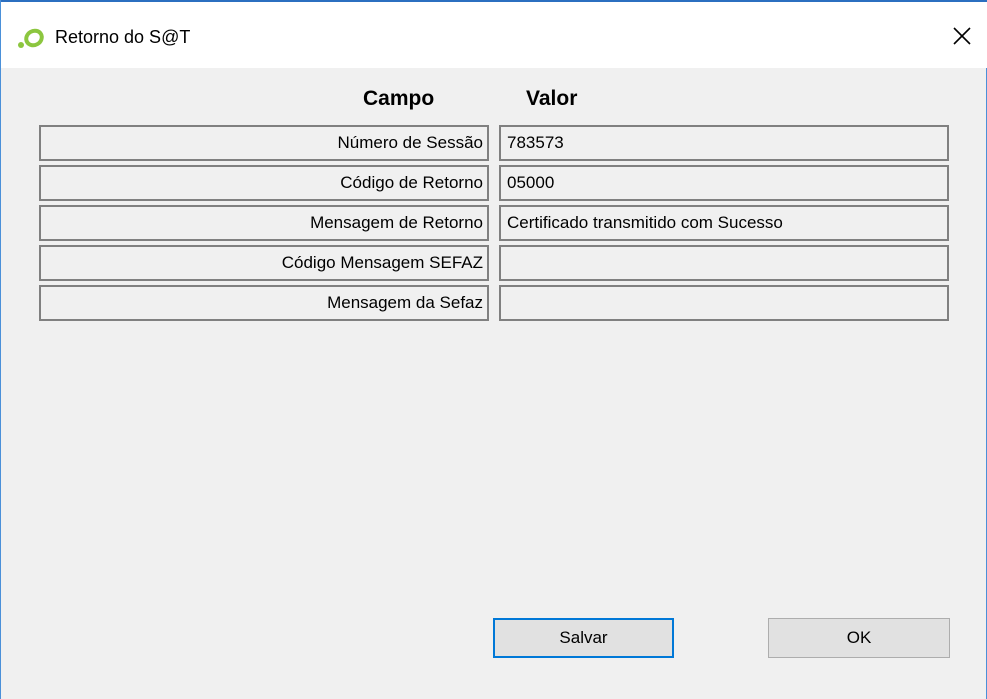 The height and width of the screenshot is (699, 987). I want to click on ok-button: OK, so click(859, 638).